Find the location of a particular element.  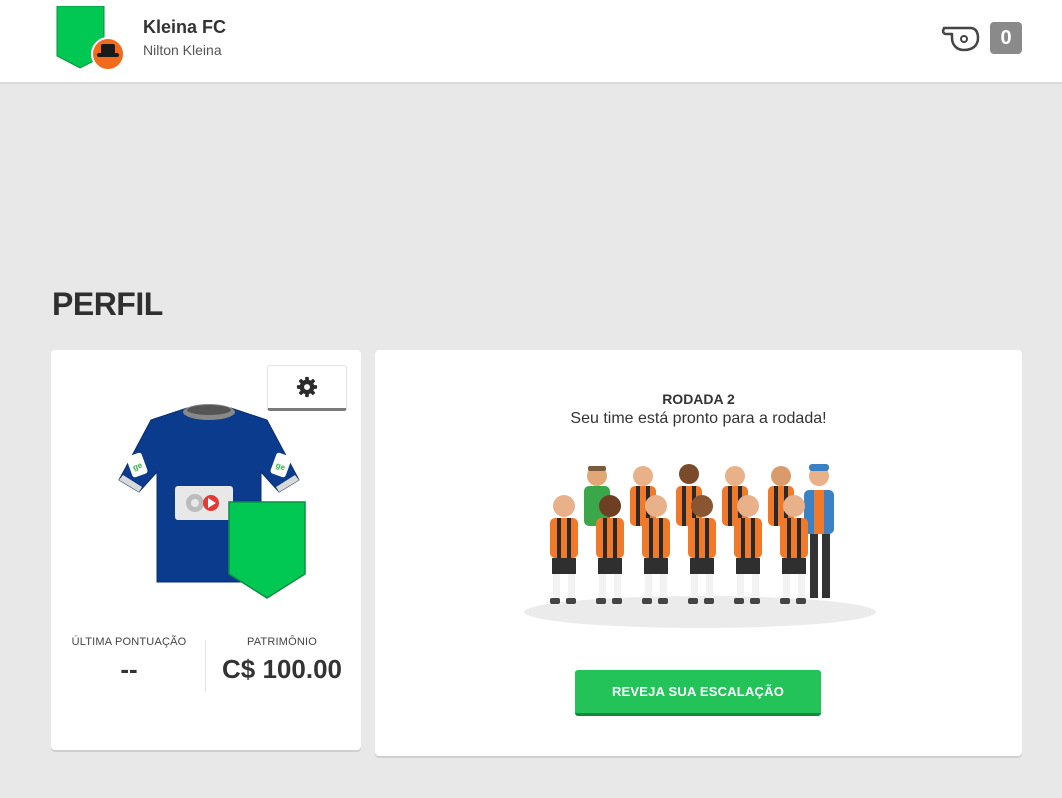

last-score-value: -- is located at coordinates (129, 669).